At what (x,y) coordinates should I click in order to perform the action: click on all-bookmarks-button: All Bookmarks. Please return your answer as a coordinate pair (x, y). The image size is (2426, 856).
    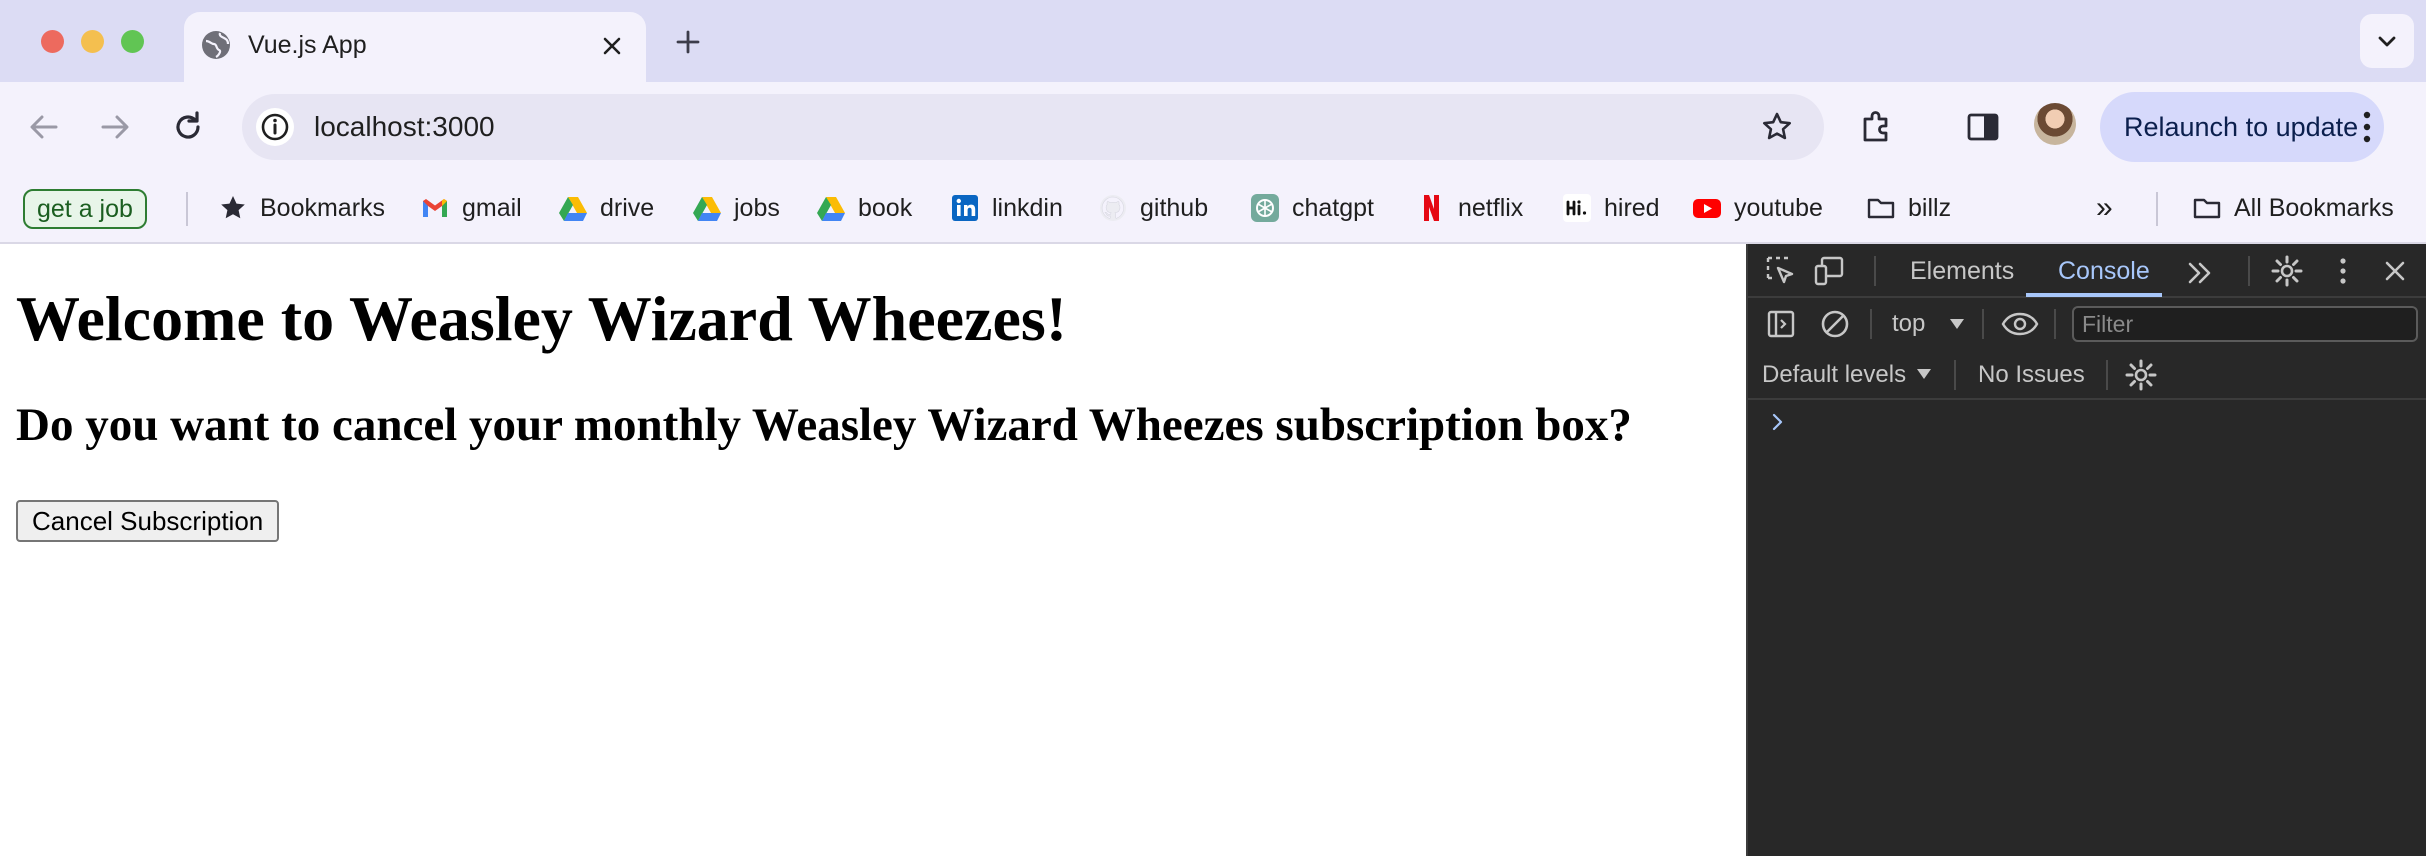
    Looking at the image, I should click on (2293, 208).